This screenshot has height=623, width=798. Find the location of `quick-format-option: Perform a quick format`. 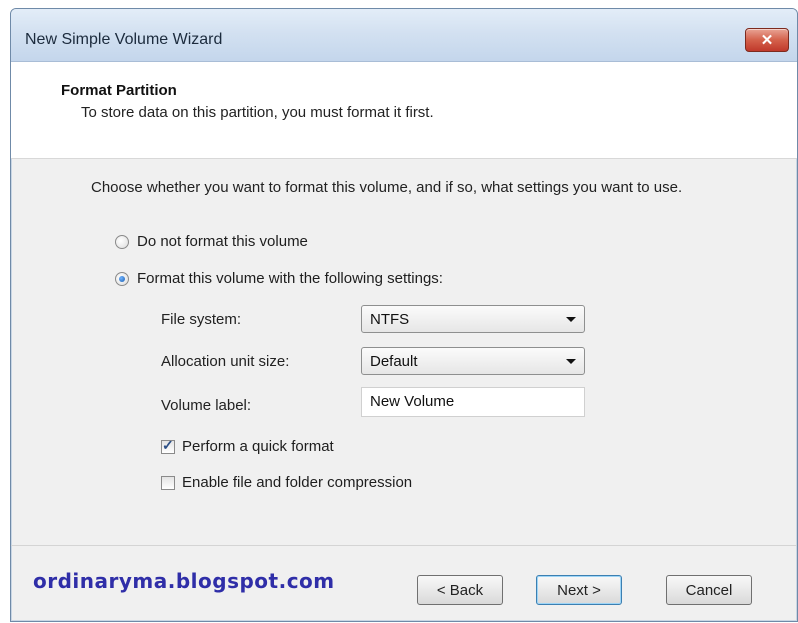

quick-format-option: Perform a quick format is located at coordinates (247, 446).